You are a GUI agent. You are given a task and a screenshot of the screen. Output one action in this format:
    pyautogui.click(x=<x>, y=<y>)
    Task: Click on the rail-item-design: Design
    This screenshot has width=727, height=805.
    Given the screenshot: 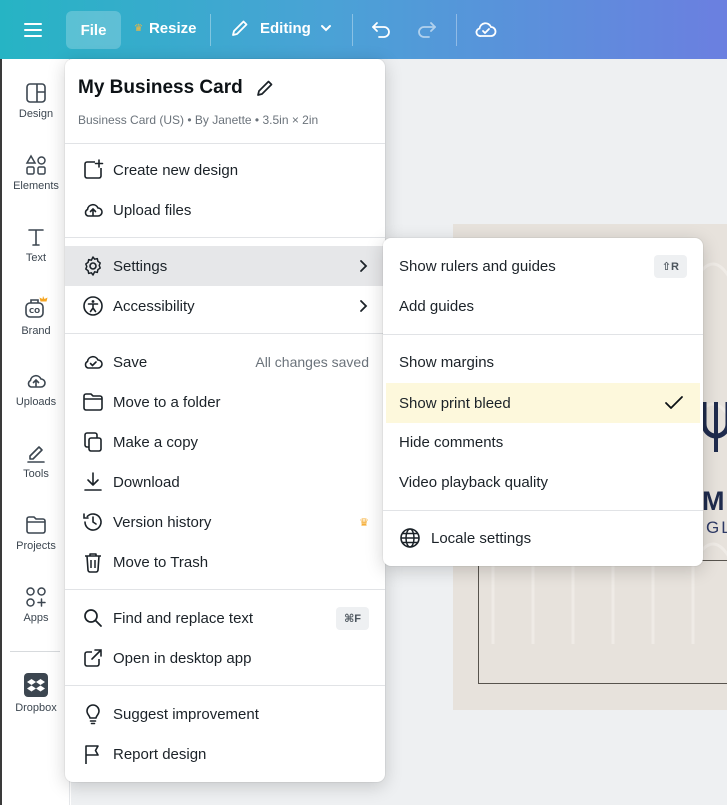 What is the action you would take?
    pyautogui.click(x=36, y=101)
    